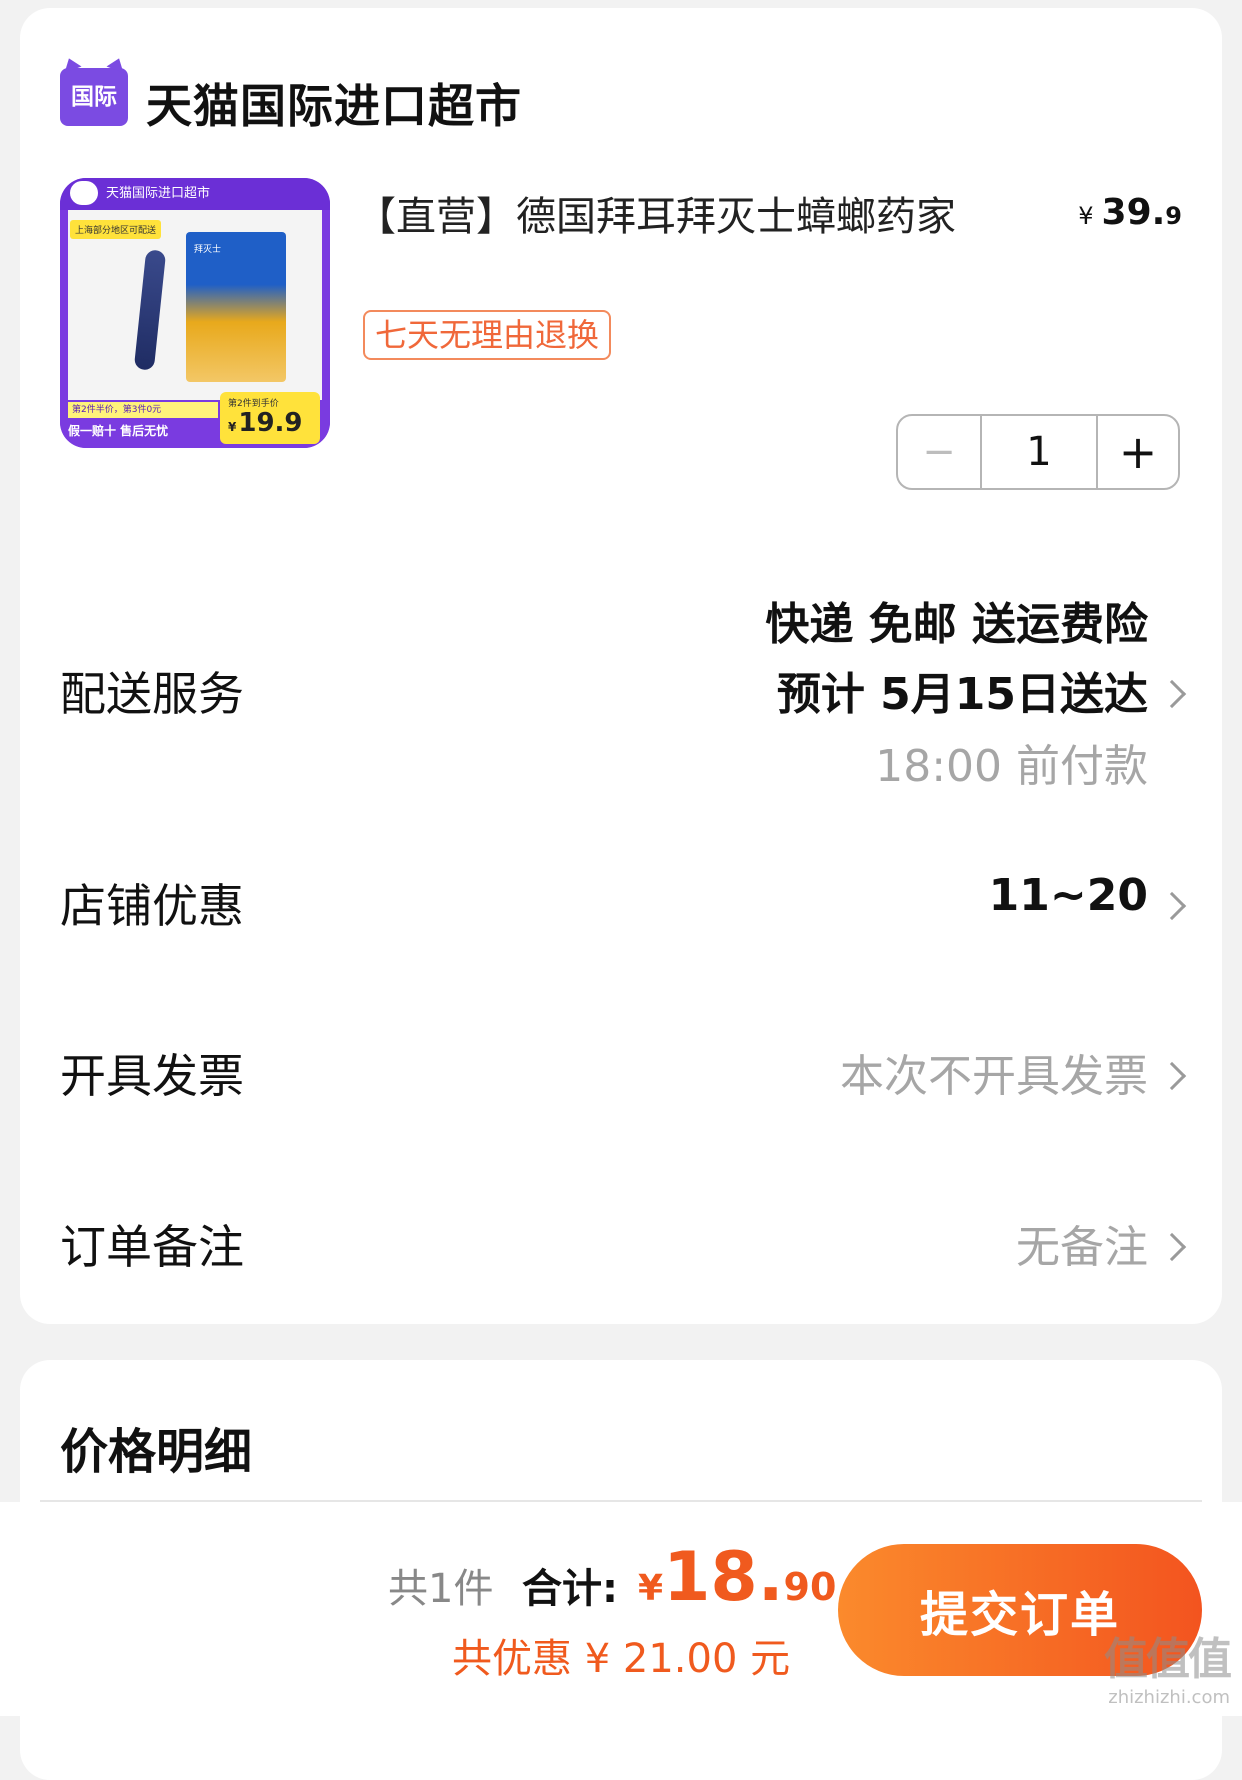 This screenshot has width=1242, height=1780. What do you see at coordinates (143, 410) in the screenshot?
I see `promo-line-1: 第2件半价，第3件0元` at bounding box center [143, 410].